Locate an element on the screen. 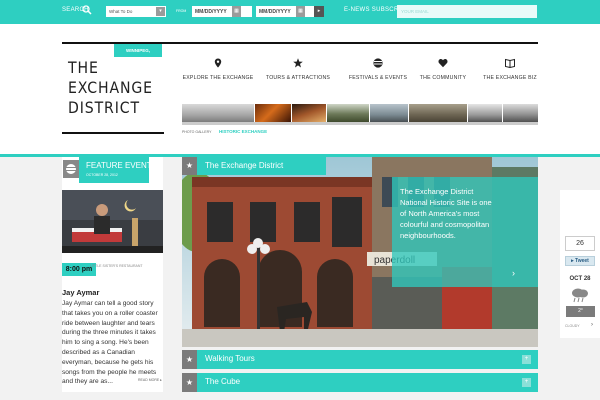 The image size is (600, 400). weather-date: OCT 28 is located at coordinates (580, 279).